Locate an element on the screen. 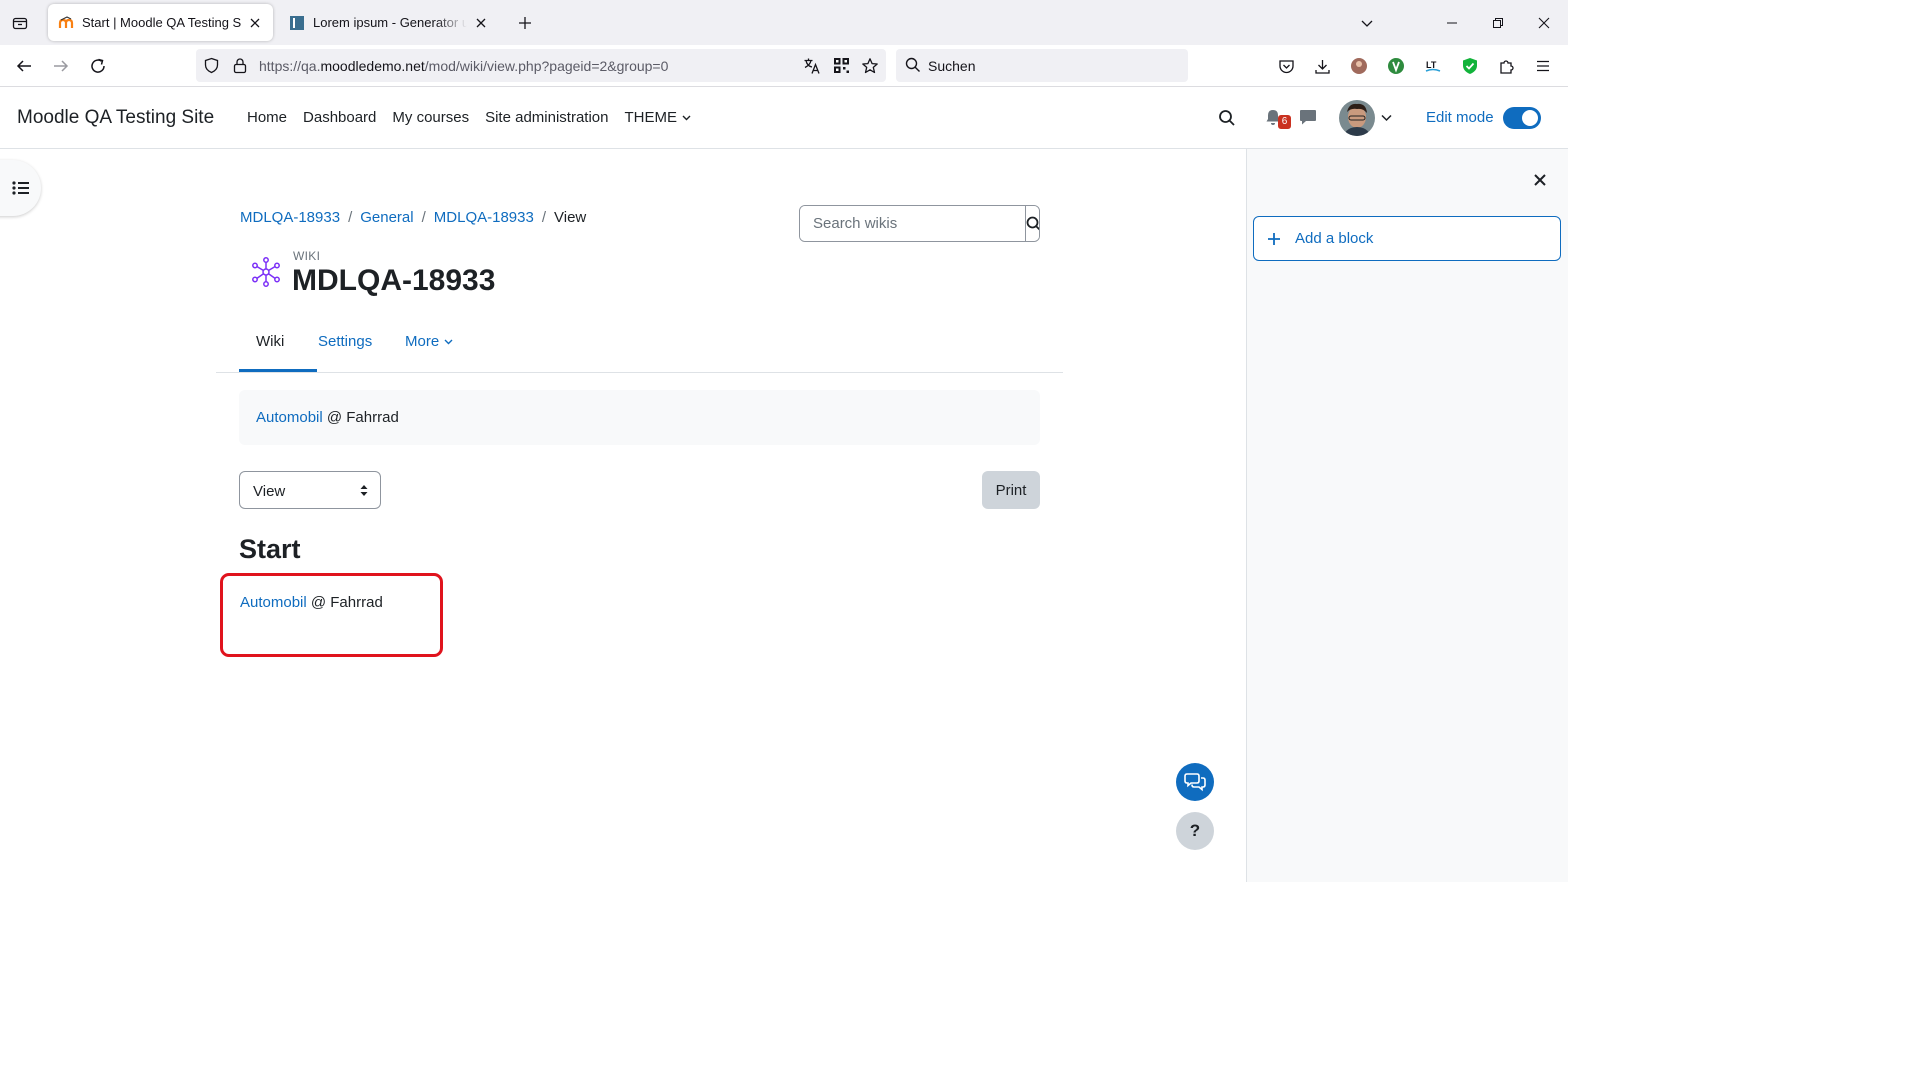 This screenshot has width=1920, height=1080. select-arrows-icon is located at coordinates (364, 490).